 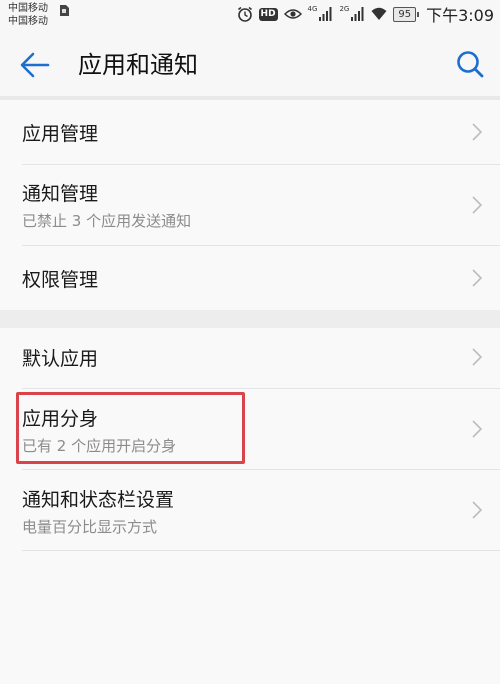 I want to click on hd-voice-badge: HD, so click(x=268, y=14).